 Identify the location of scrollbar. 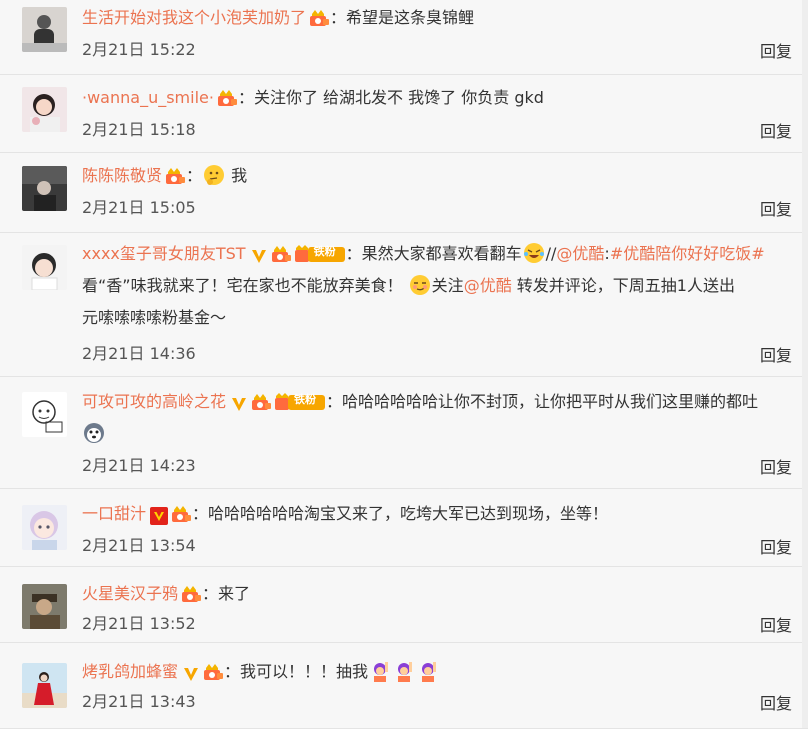
(805, 364).